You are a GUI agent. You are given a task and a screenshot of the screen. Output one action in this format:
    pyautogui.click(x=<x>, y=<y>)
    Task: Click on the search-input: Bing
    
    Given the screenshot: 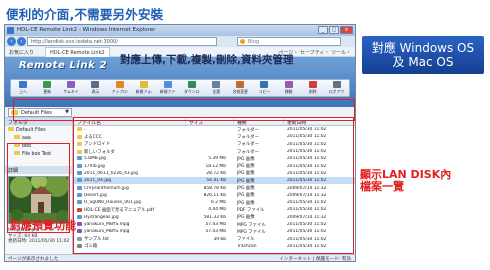 What is the action you would take?
    pyautogui.click(x=289, y=41)
    